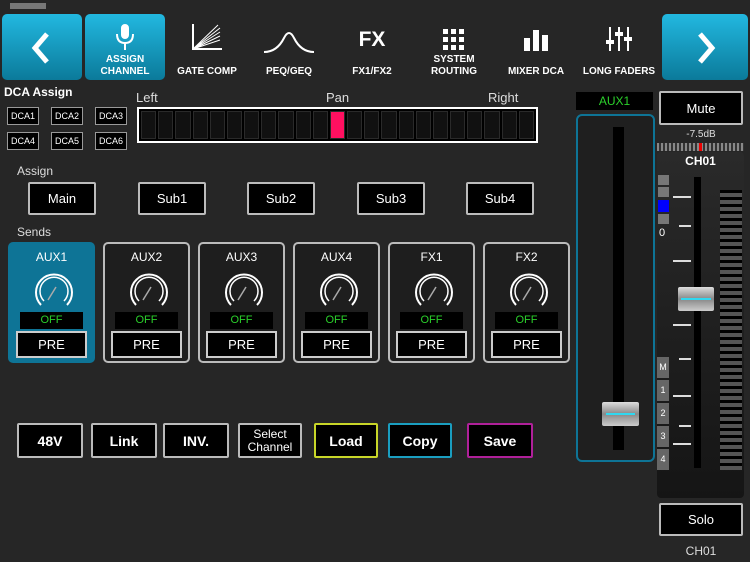 This screenshot has height=562, width=750. Describe the element at coordinates (372, 39) in the screenshot. I see `fx-icon: FX` at that location.